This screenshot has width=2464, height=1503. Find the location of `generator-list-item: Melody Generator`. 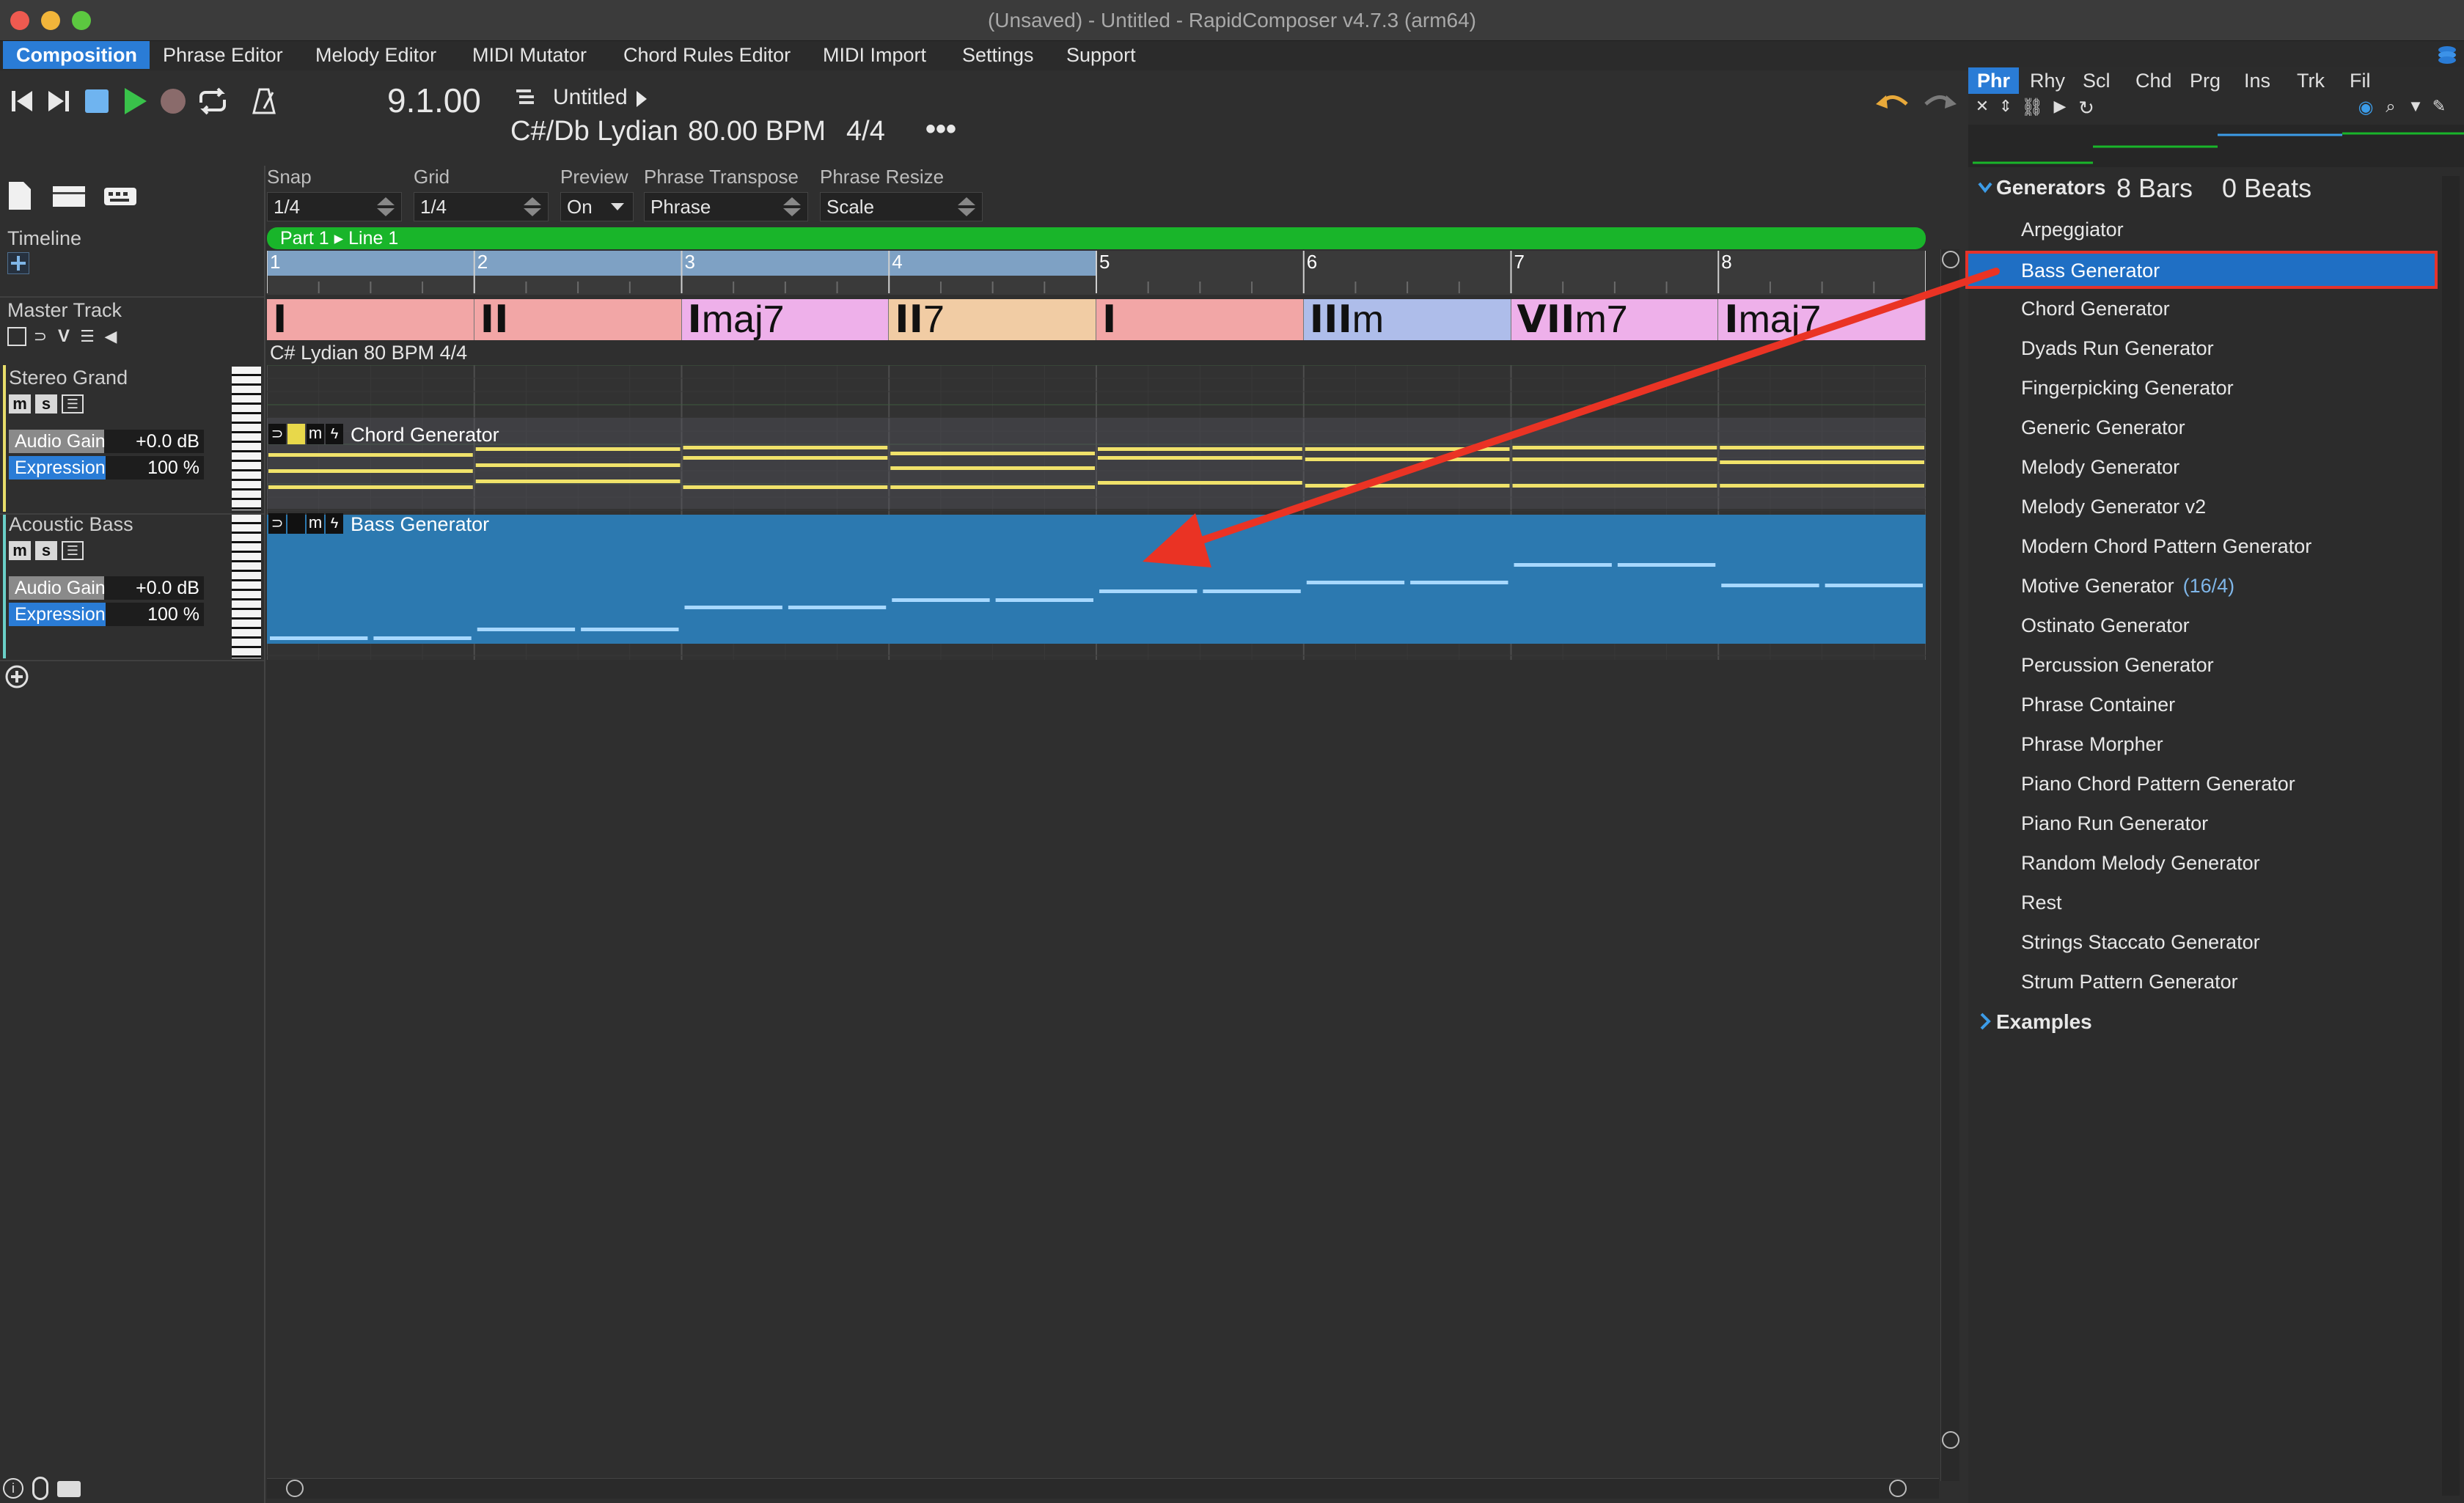

generator-list-item: Melody Generator is located at coordinates (2100, 467).